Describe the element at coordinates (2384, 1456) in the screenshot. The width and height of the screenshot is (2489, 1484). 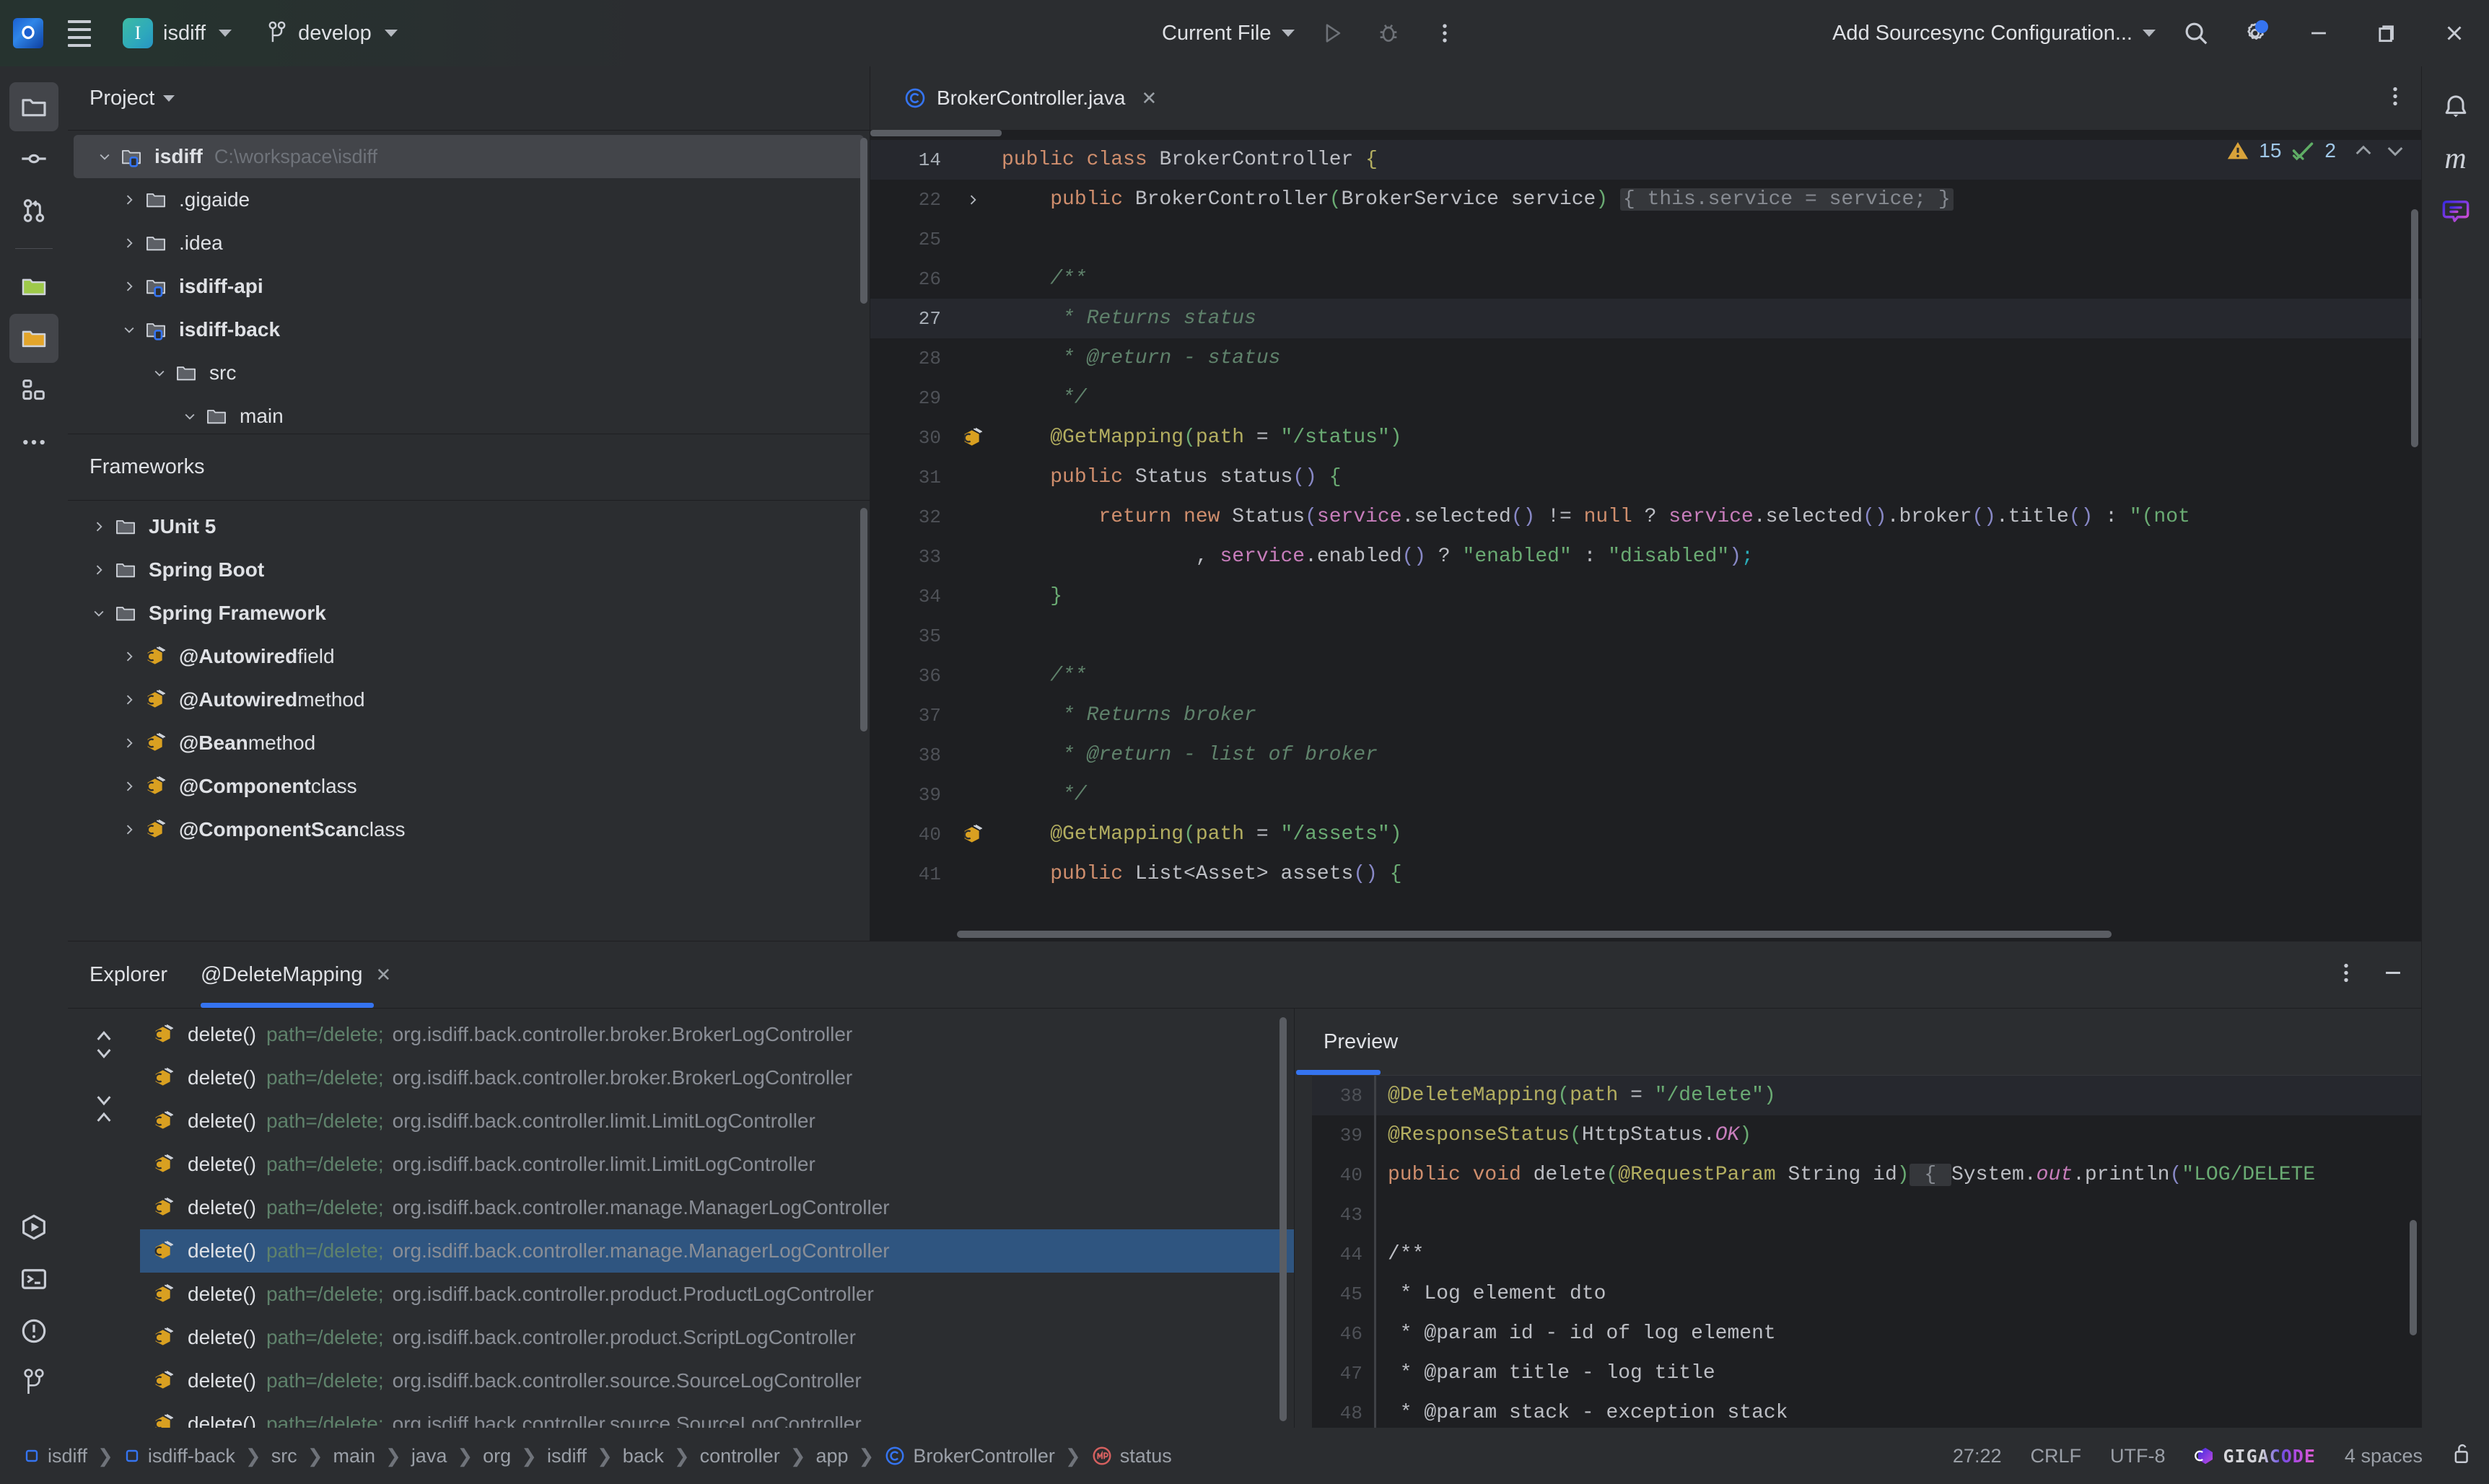
I see `indent-setting: 4 spaces` at that location.